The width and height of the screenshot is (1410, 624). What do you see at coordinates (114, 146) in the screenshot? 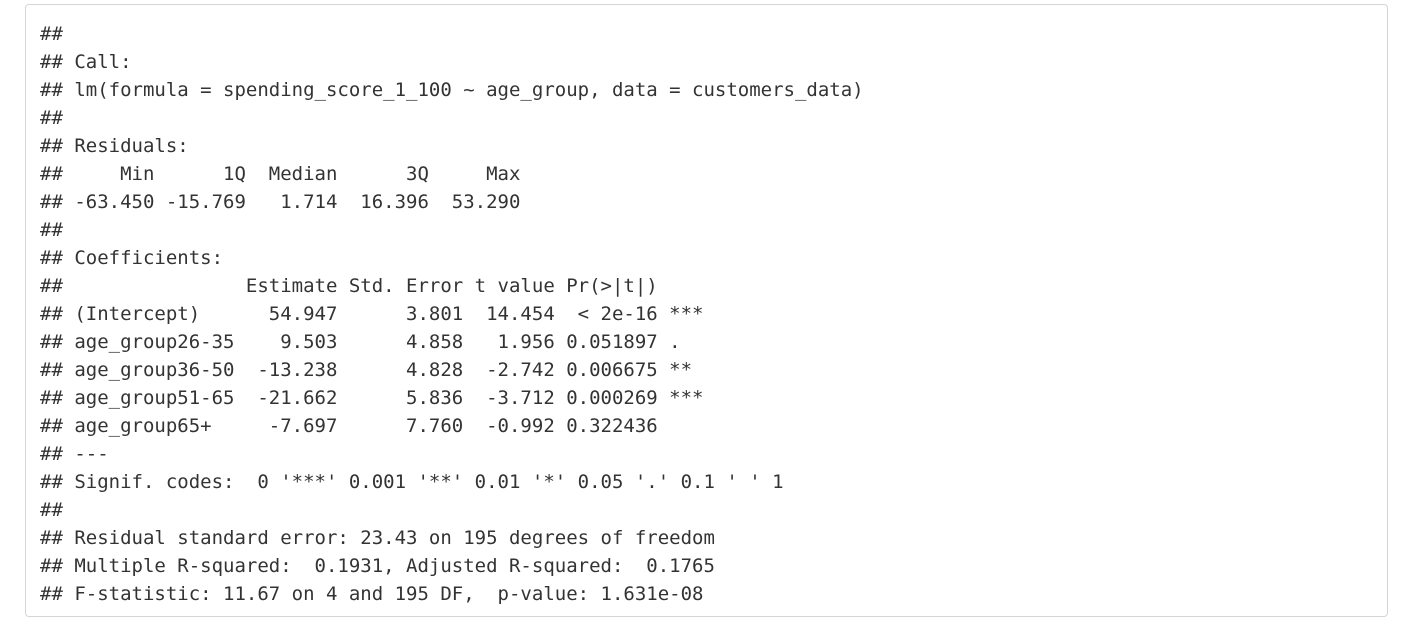
I see `residuals-heading: ## Residuals:` at bounding box center [114, 146].